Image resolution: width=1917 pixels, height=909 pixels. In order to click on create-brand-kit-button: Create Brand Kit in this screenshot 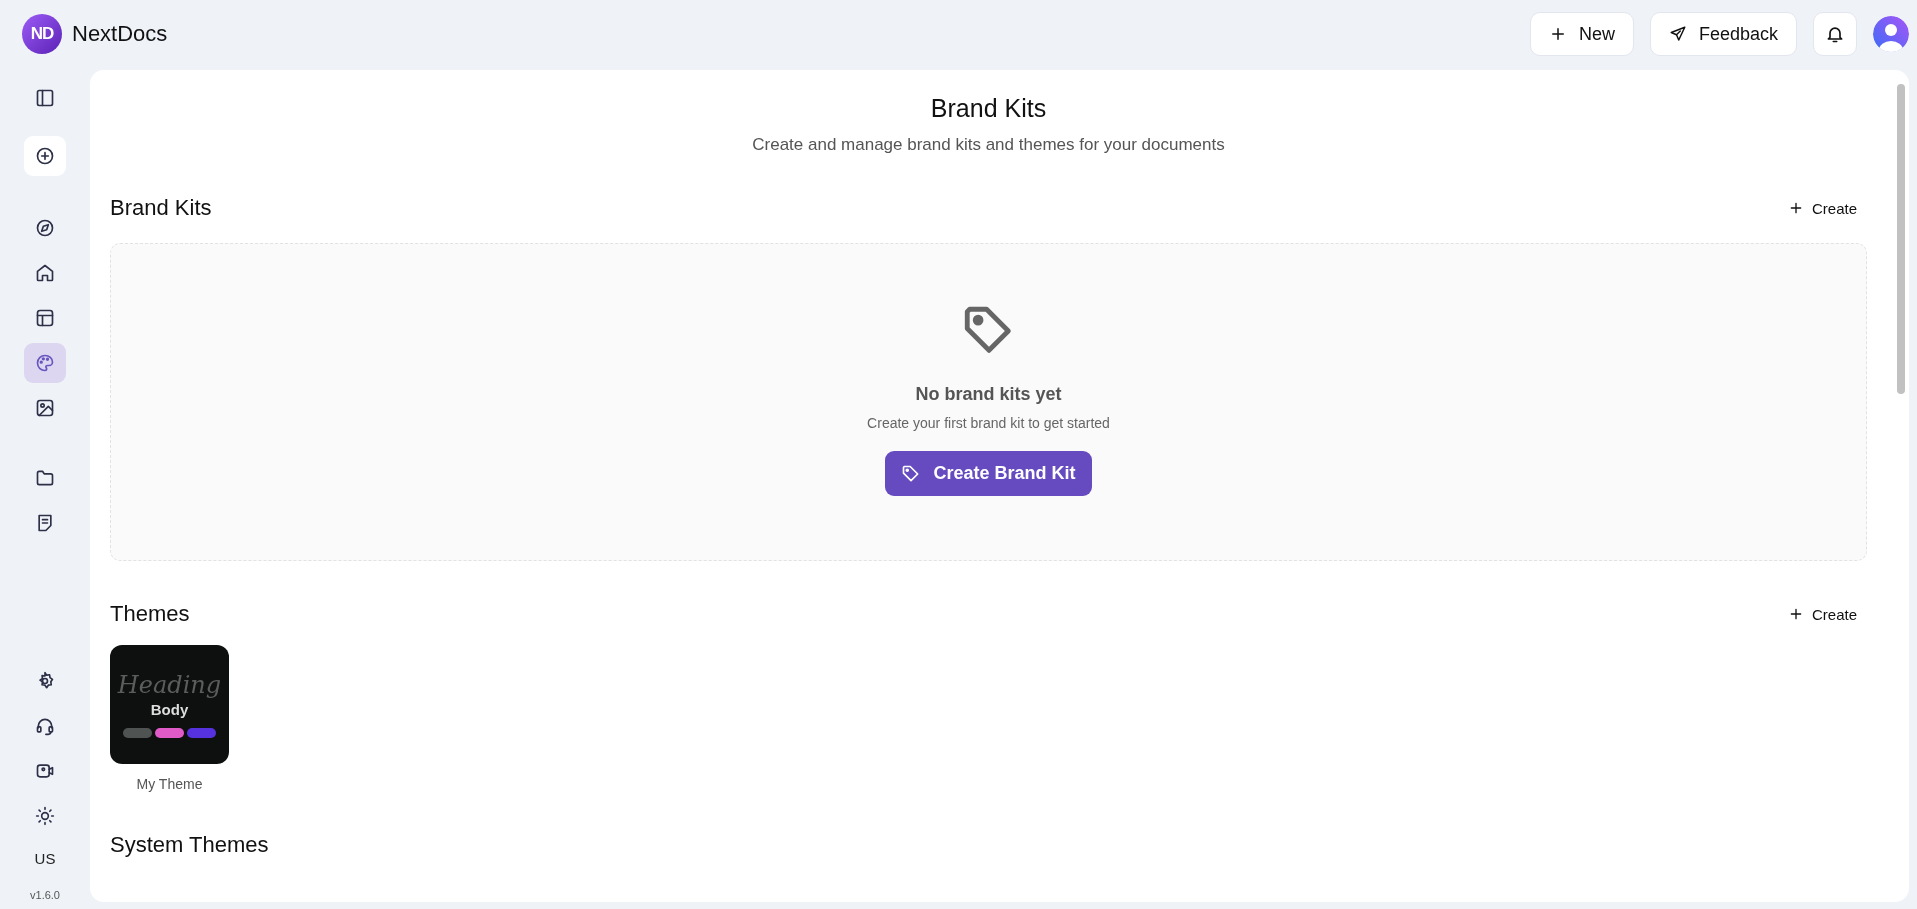, I will do `click(988, 473)`.